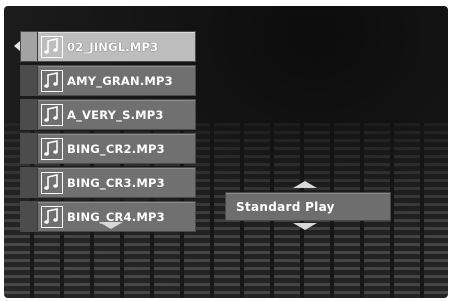 This screenshot has height=301, width=452. I want to click on list-item: AMY_GRAN.MP3, so click(108, 80).